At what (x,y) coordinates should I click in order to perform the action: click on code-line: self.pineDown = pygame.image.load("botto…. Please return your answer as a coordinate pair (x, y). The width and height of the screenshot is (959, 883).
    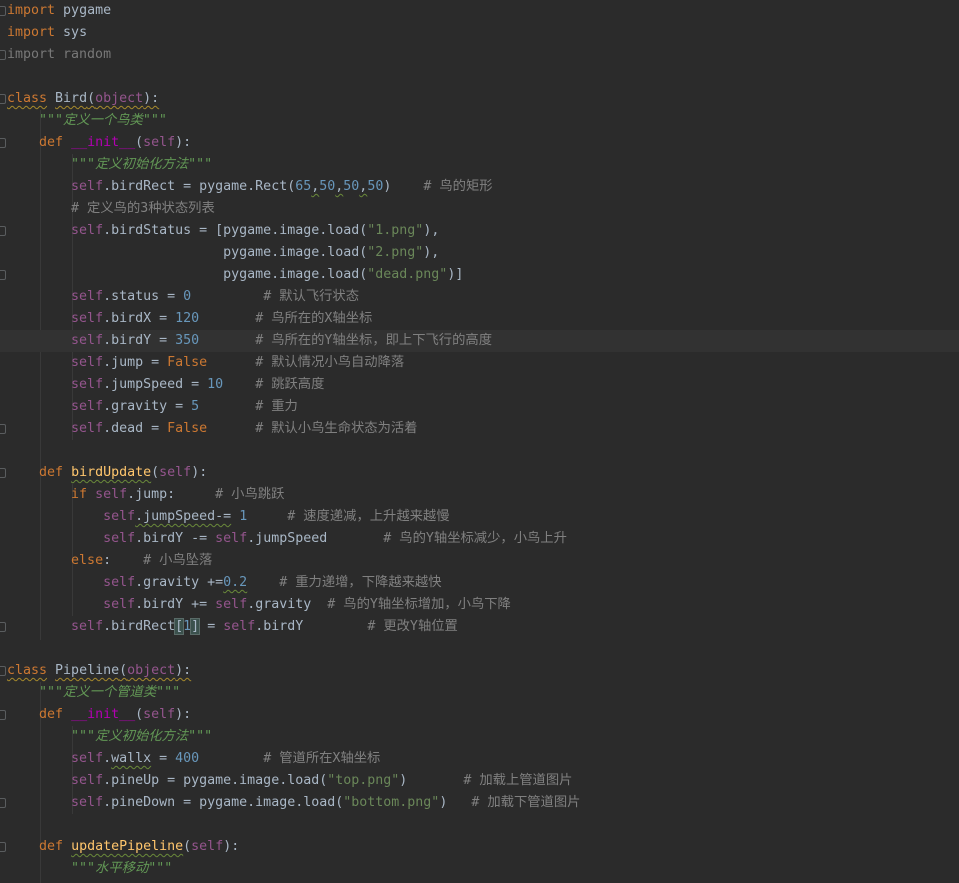
    Looking at the image, I should click on (483, 803).